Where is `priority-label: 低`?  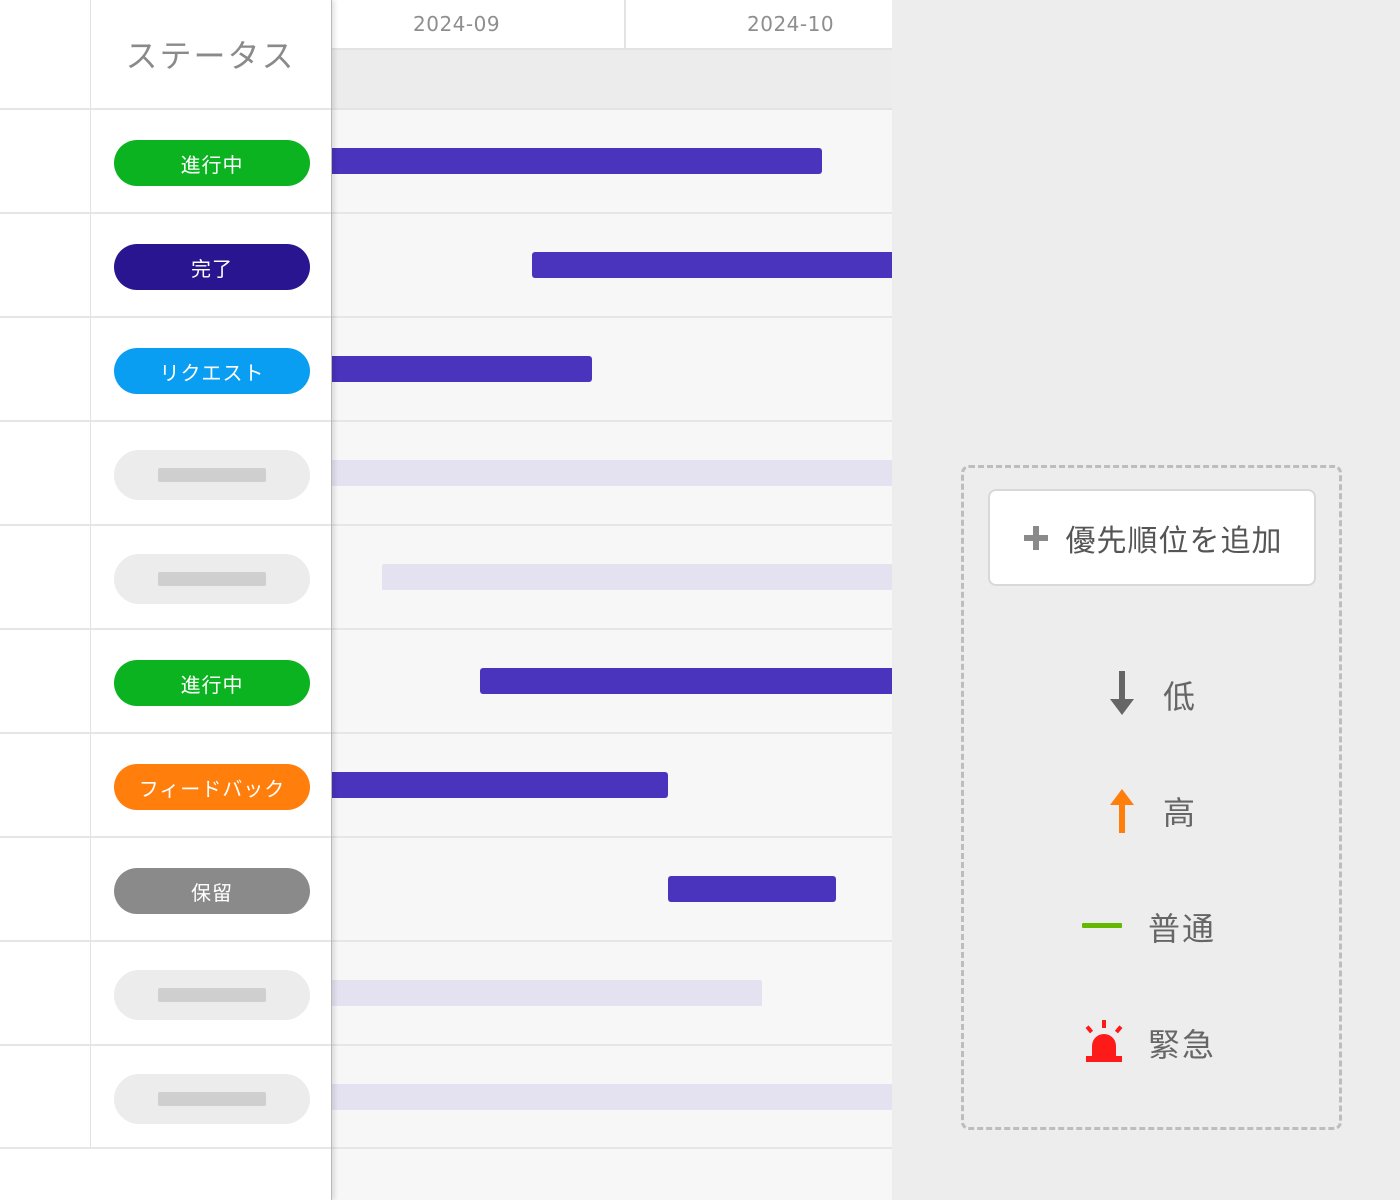 priority-label: 低 is located at coordinates (1180, 697).